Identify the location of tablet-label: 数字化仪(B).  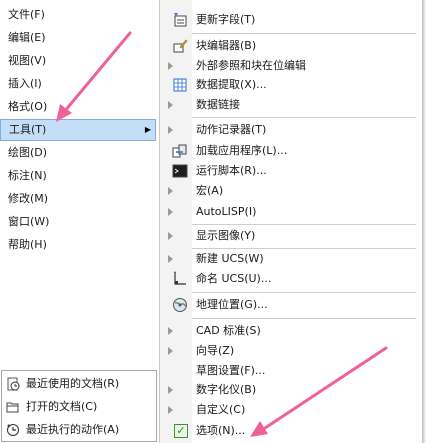
(226, 389).